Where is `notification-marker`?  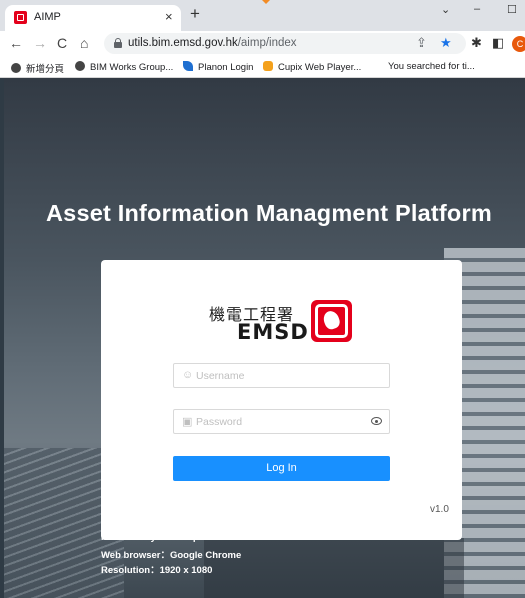
notification-marker is located at coordinates (266, 2).